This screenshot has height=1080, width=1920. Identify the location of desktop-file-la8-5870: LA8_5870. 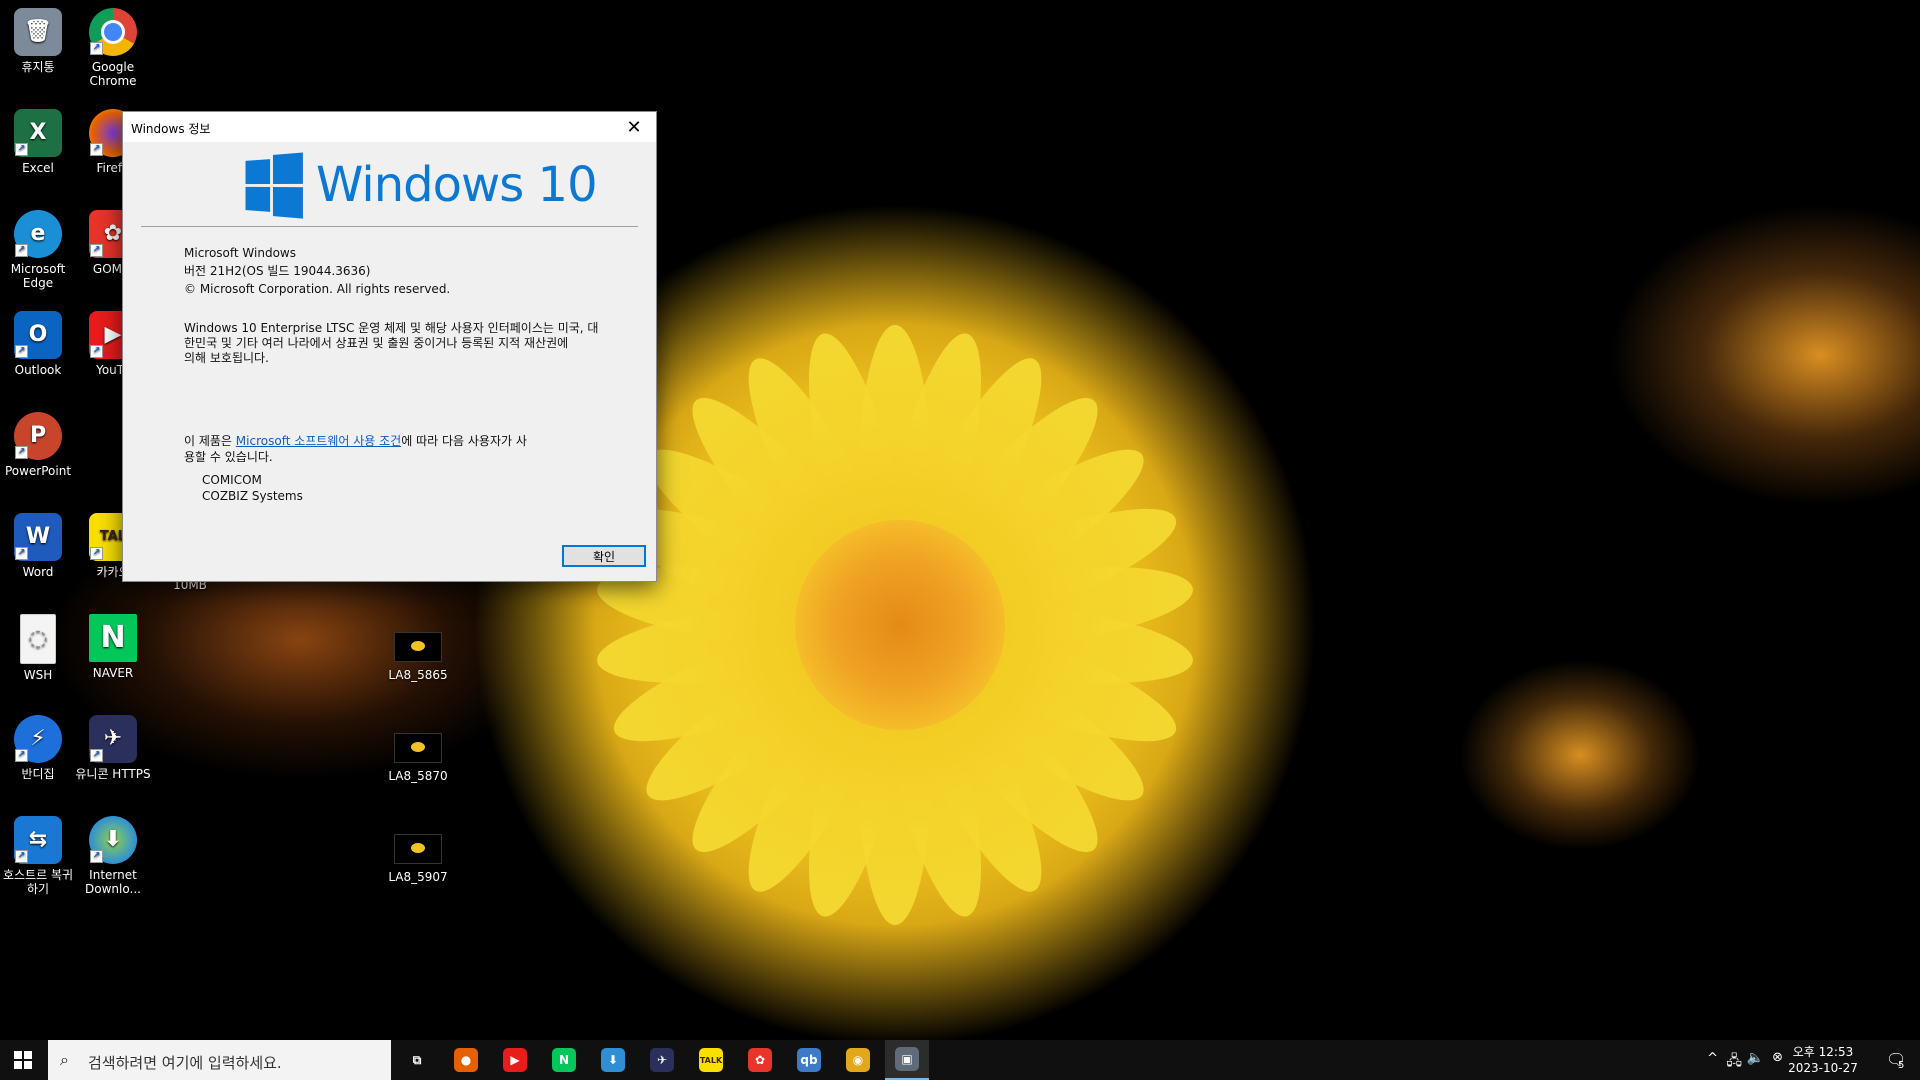
(418, 756).